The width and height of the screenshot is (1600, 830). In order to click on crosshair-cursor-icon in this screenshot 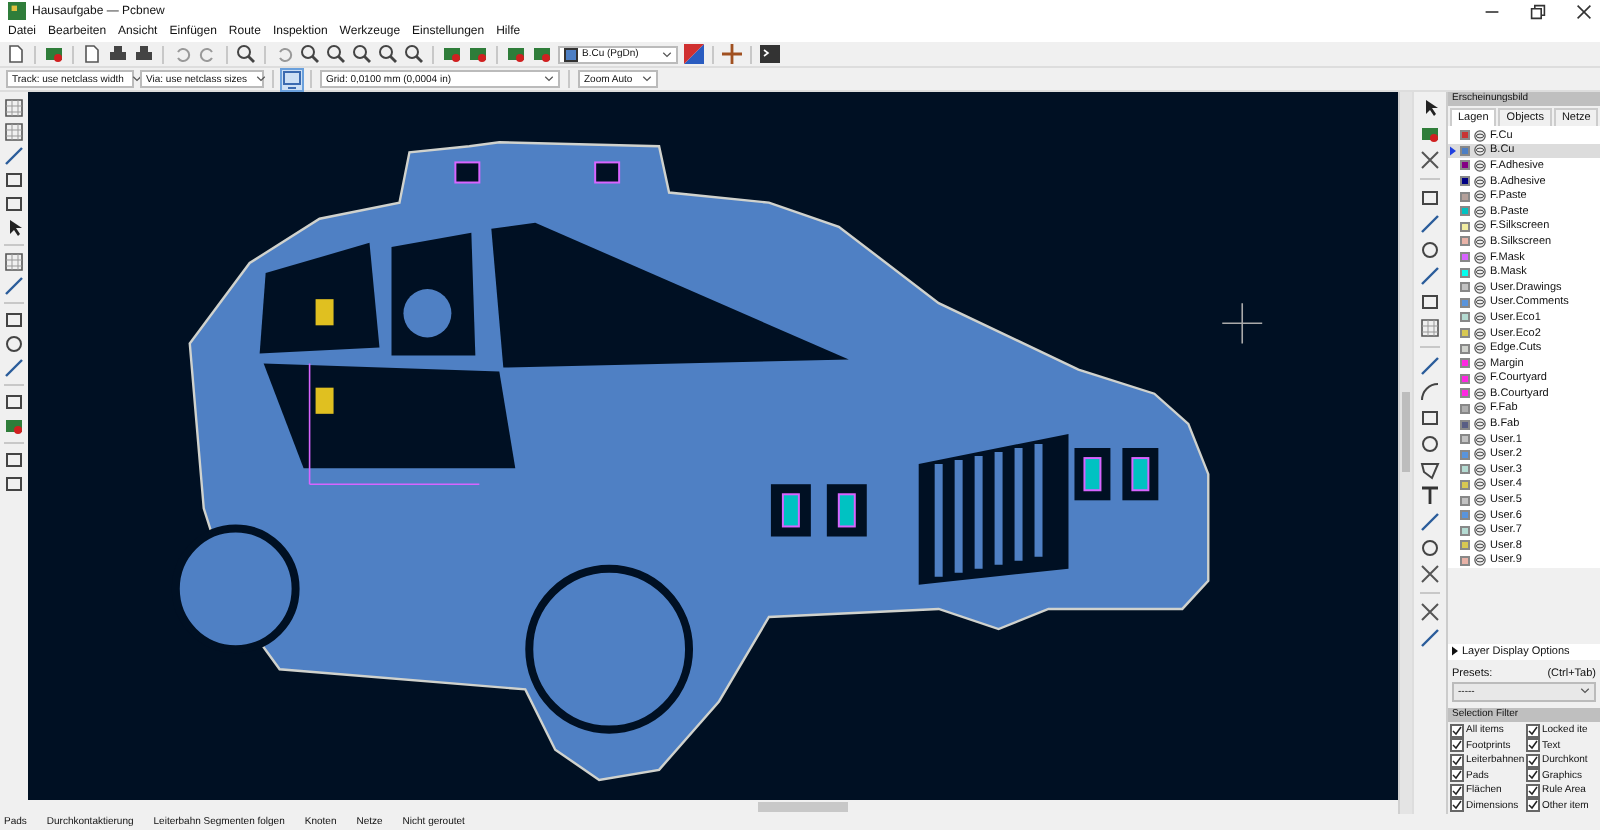, I will do `click(1242, 323)`.